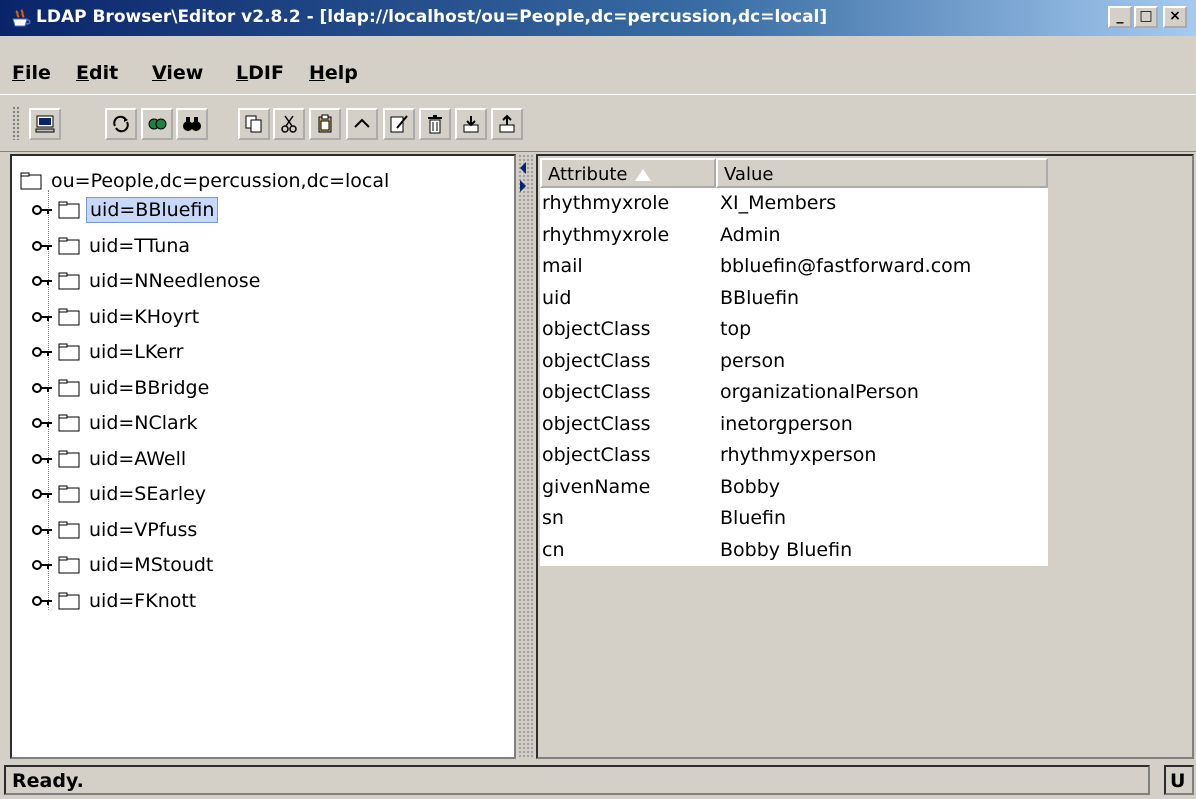 The width and height of the screenshot is (1196, 799). Describe the element at coordinates (333, 73) in the screenshot. I see `menu-help: Help` at that location.